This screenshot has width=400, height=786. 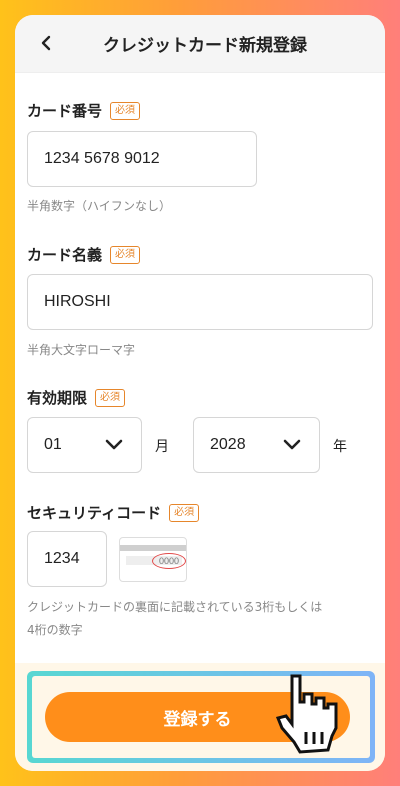 I want to click on cvc-highlight: 0000, so click(x=169, y=561).